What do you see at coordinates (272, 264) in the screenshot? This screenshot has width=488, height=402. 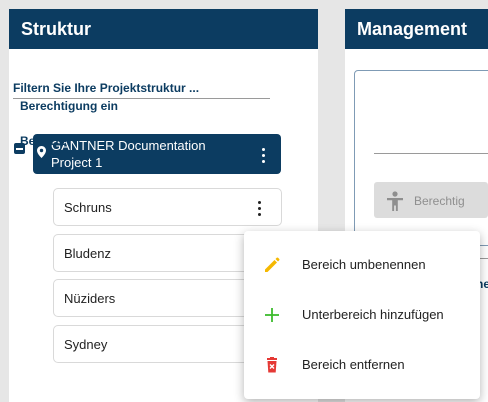 I see `pencil-icon` at bounding box center [272, 264].